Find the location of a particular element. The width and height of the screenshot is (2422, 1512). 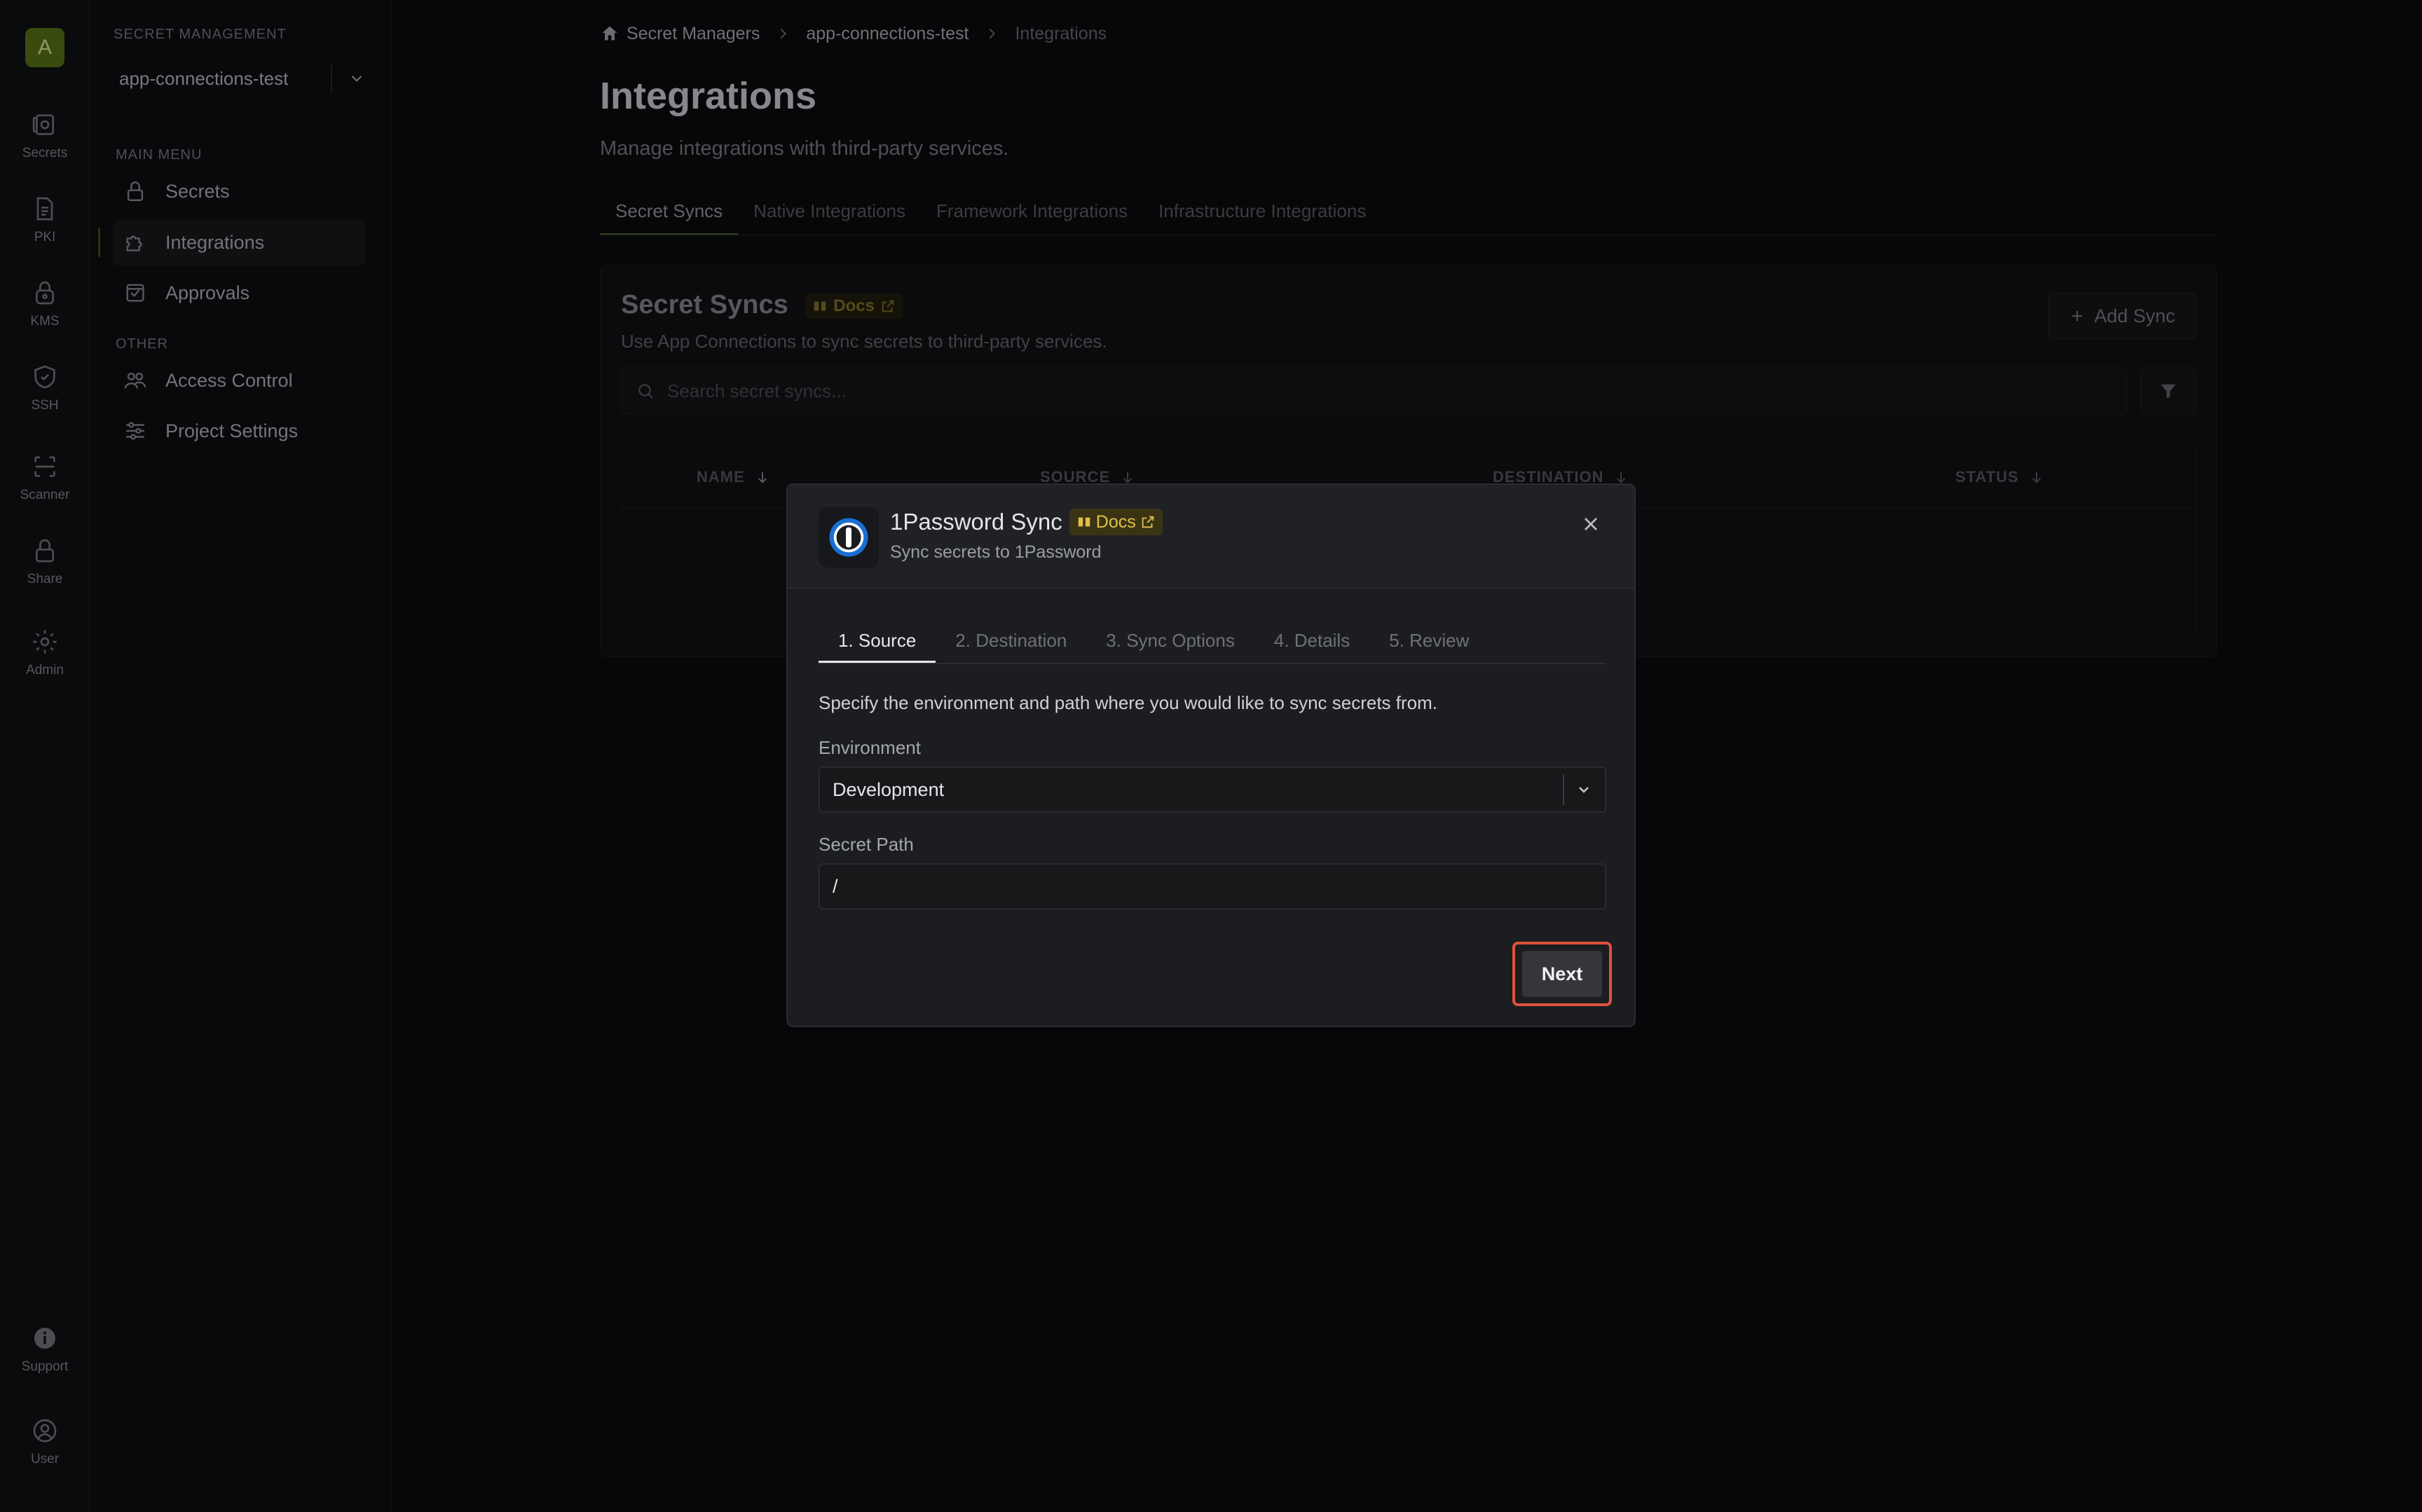

close-icon is located at coordinates (1591, 524).